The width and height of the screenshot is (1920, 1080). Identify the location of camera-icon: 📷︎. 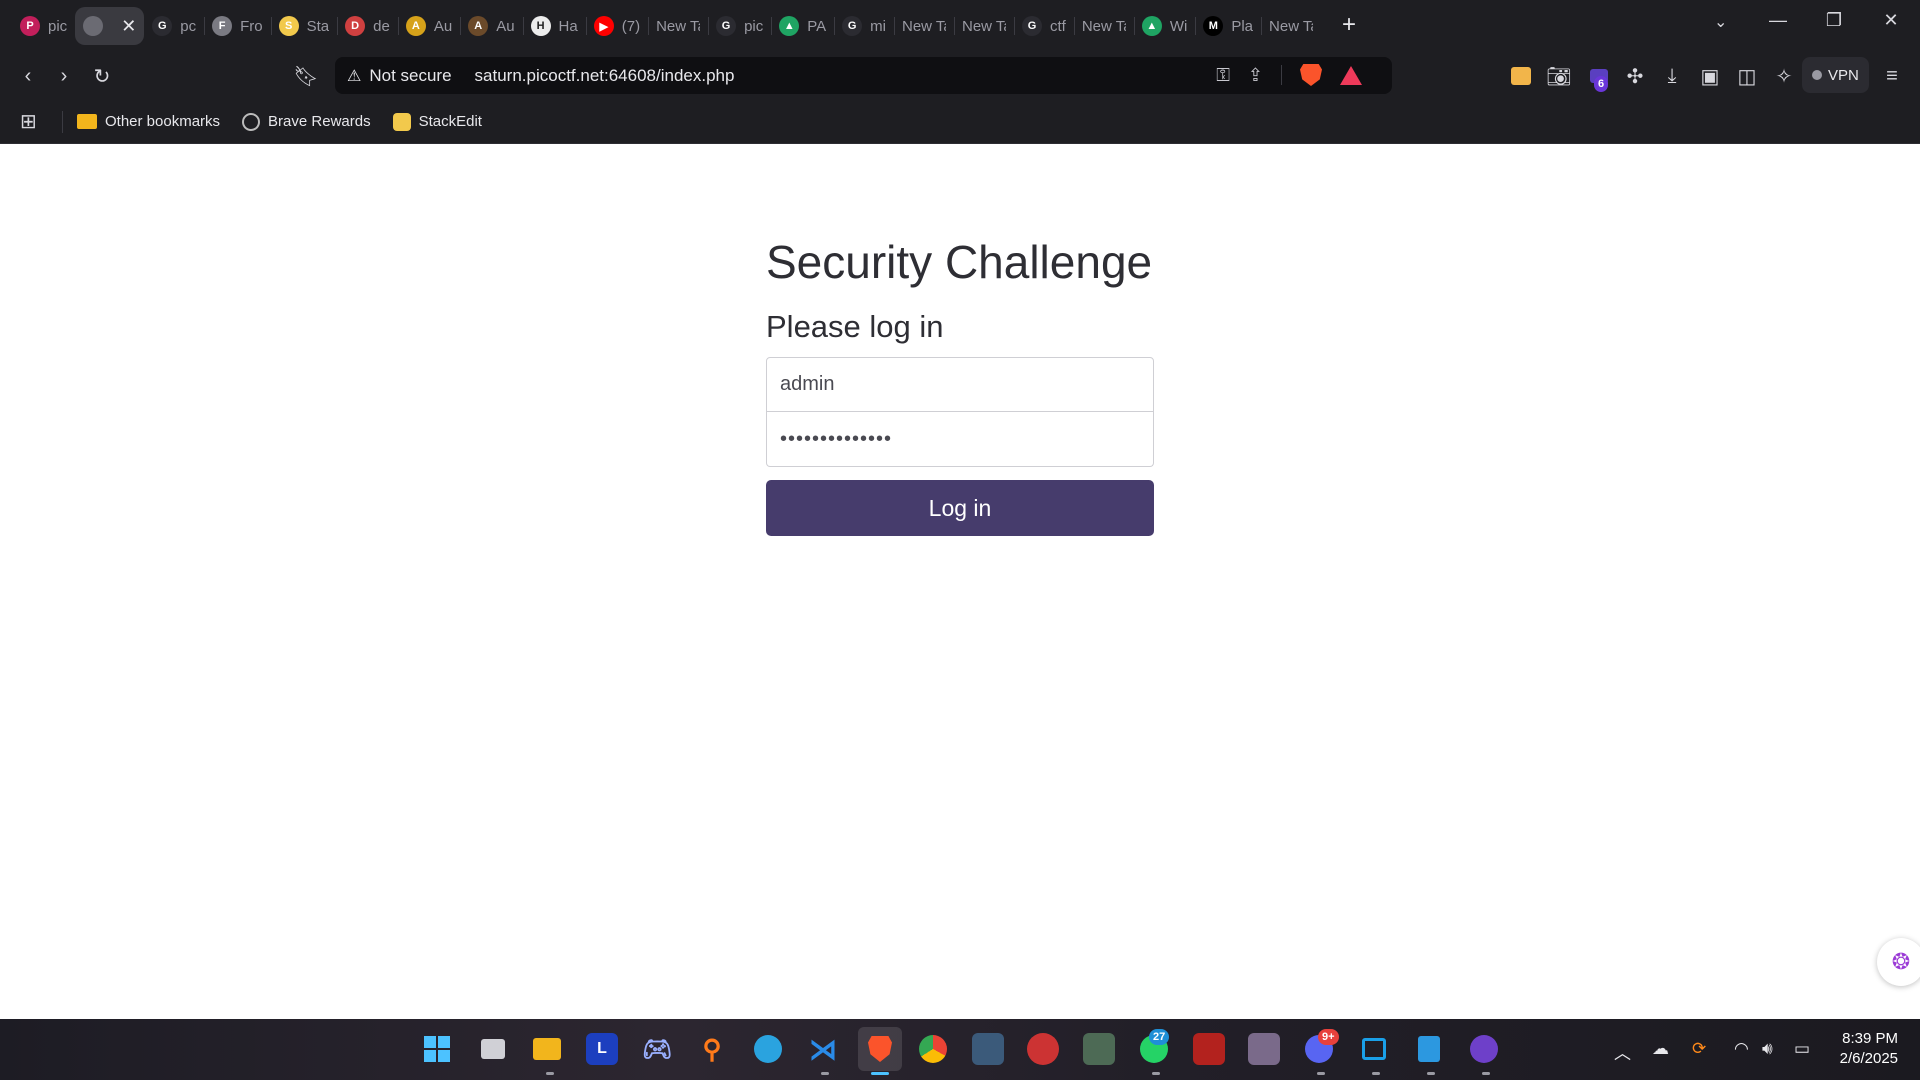
(1559, 76).